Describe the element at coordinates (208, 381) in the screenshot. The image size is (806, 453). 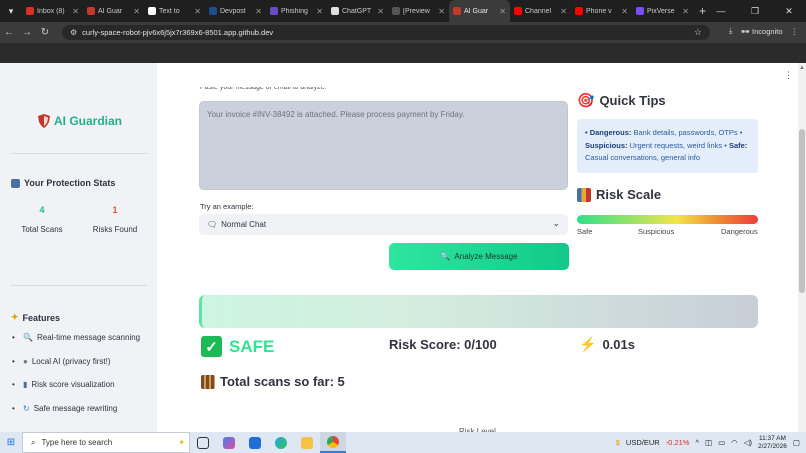
I see `abacus-icon` at that location.